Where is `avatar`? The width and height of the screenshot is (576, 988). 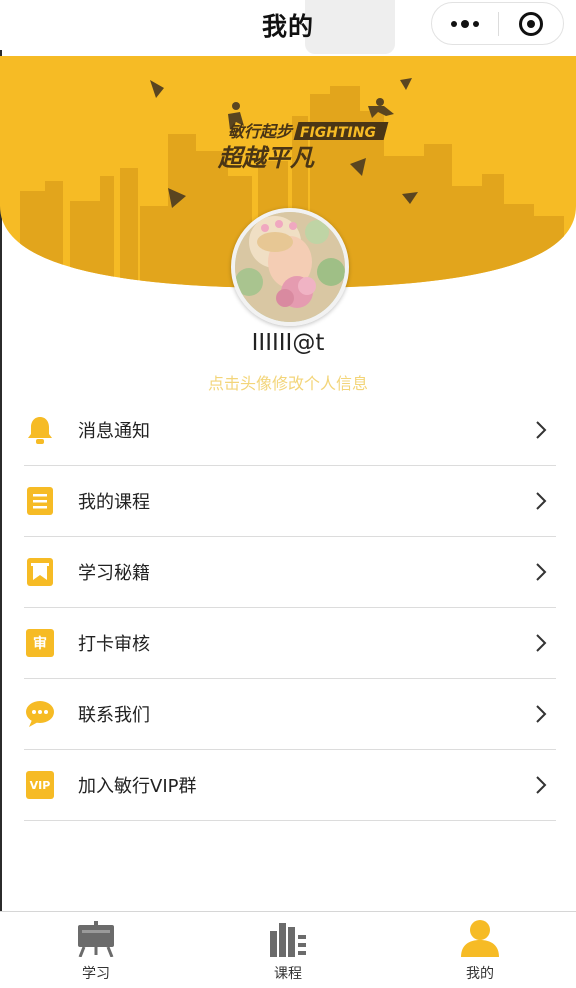 avatar is located at coordinates (290, 267).